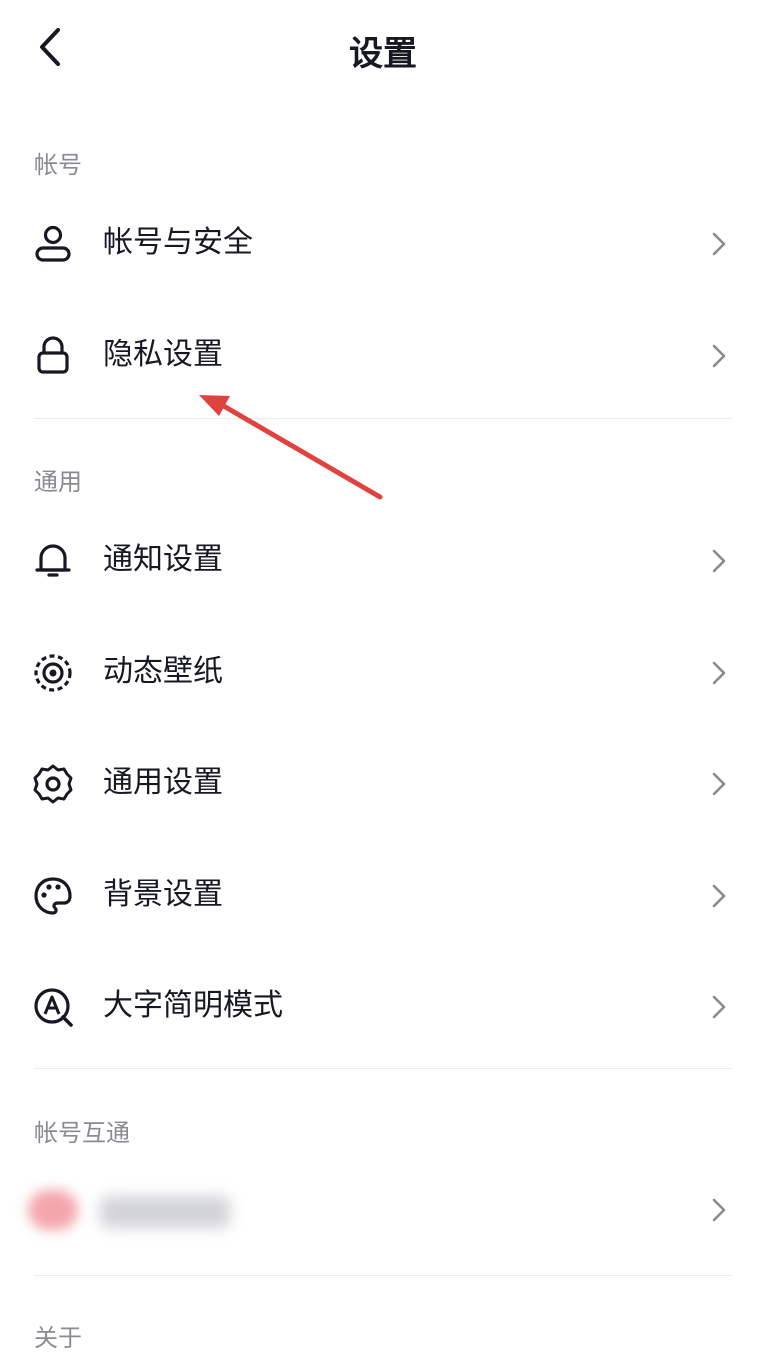 Image resolution: width=766 pixels, height=1372 pixels. Describe the element at coordinates (383, 783) in the screenshot. I see `settings-item-general: 通用设置` at that location.